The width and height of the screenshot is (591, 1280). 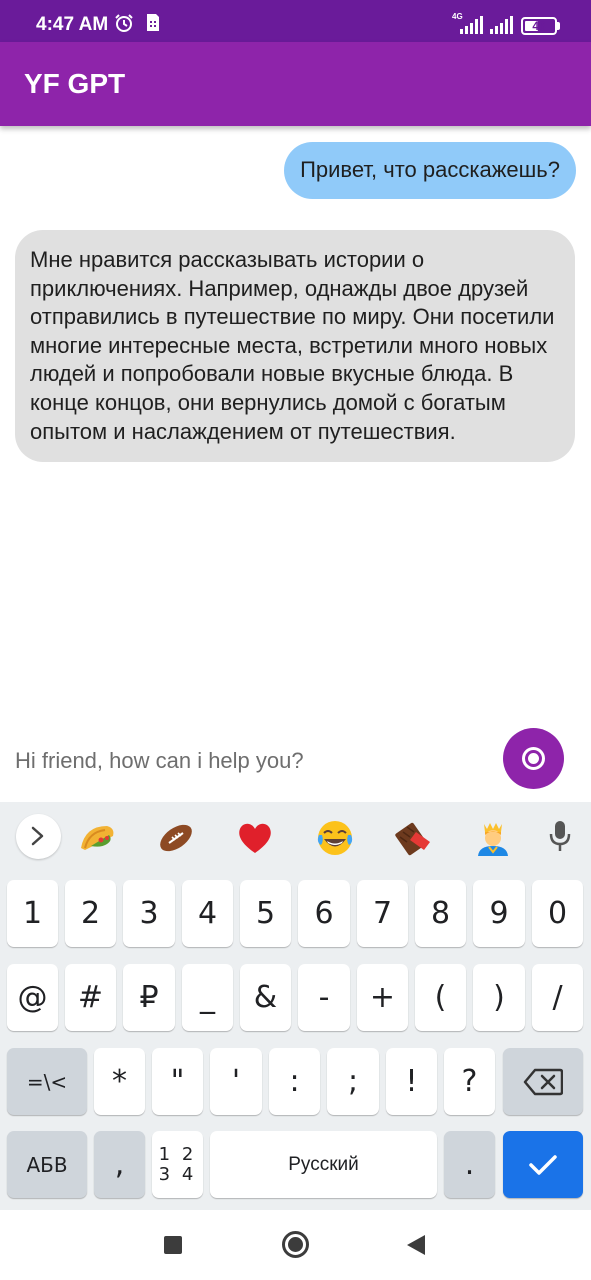 I want to click on numpad-label: 1 2 3 4, so click(x=177, y=1164).